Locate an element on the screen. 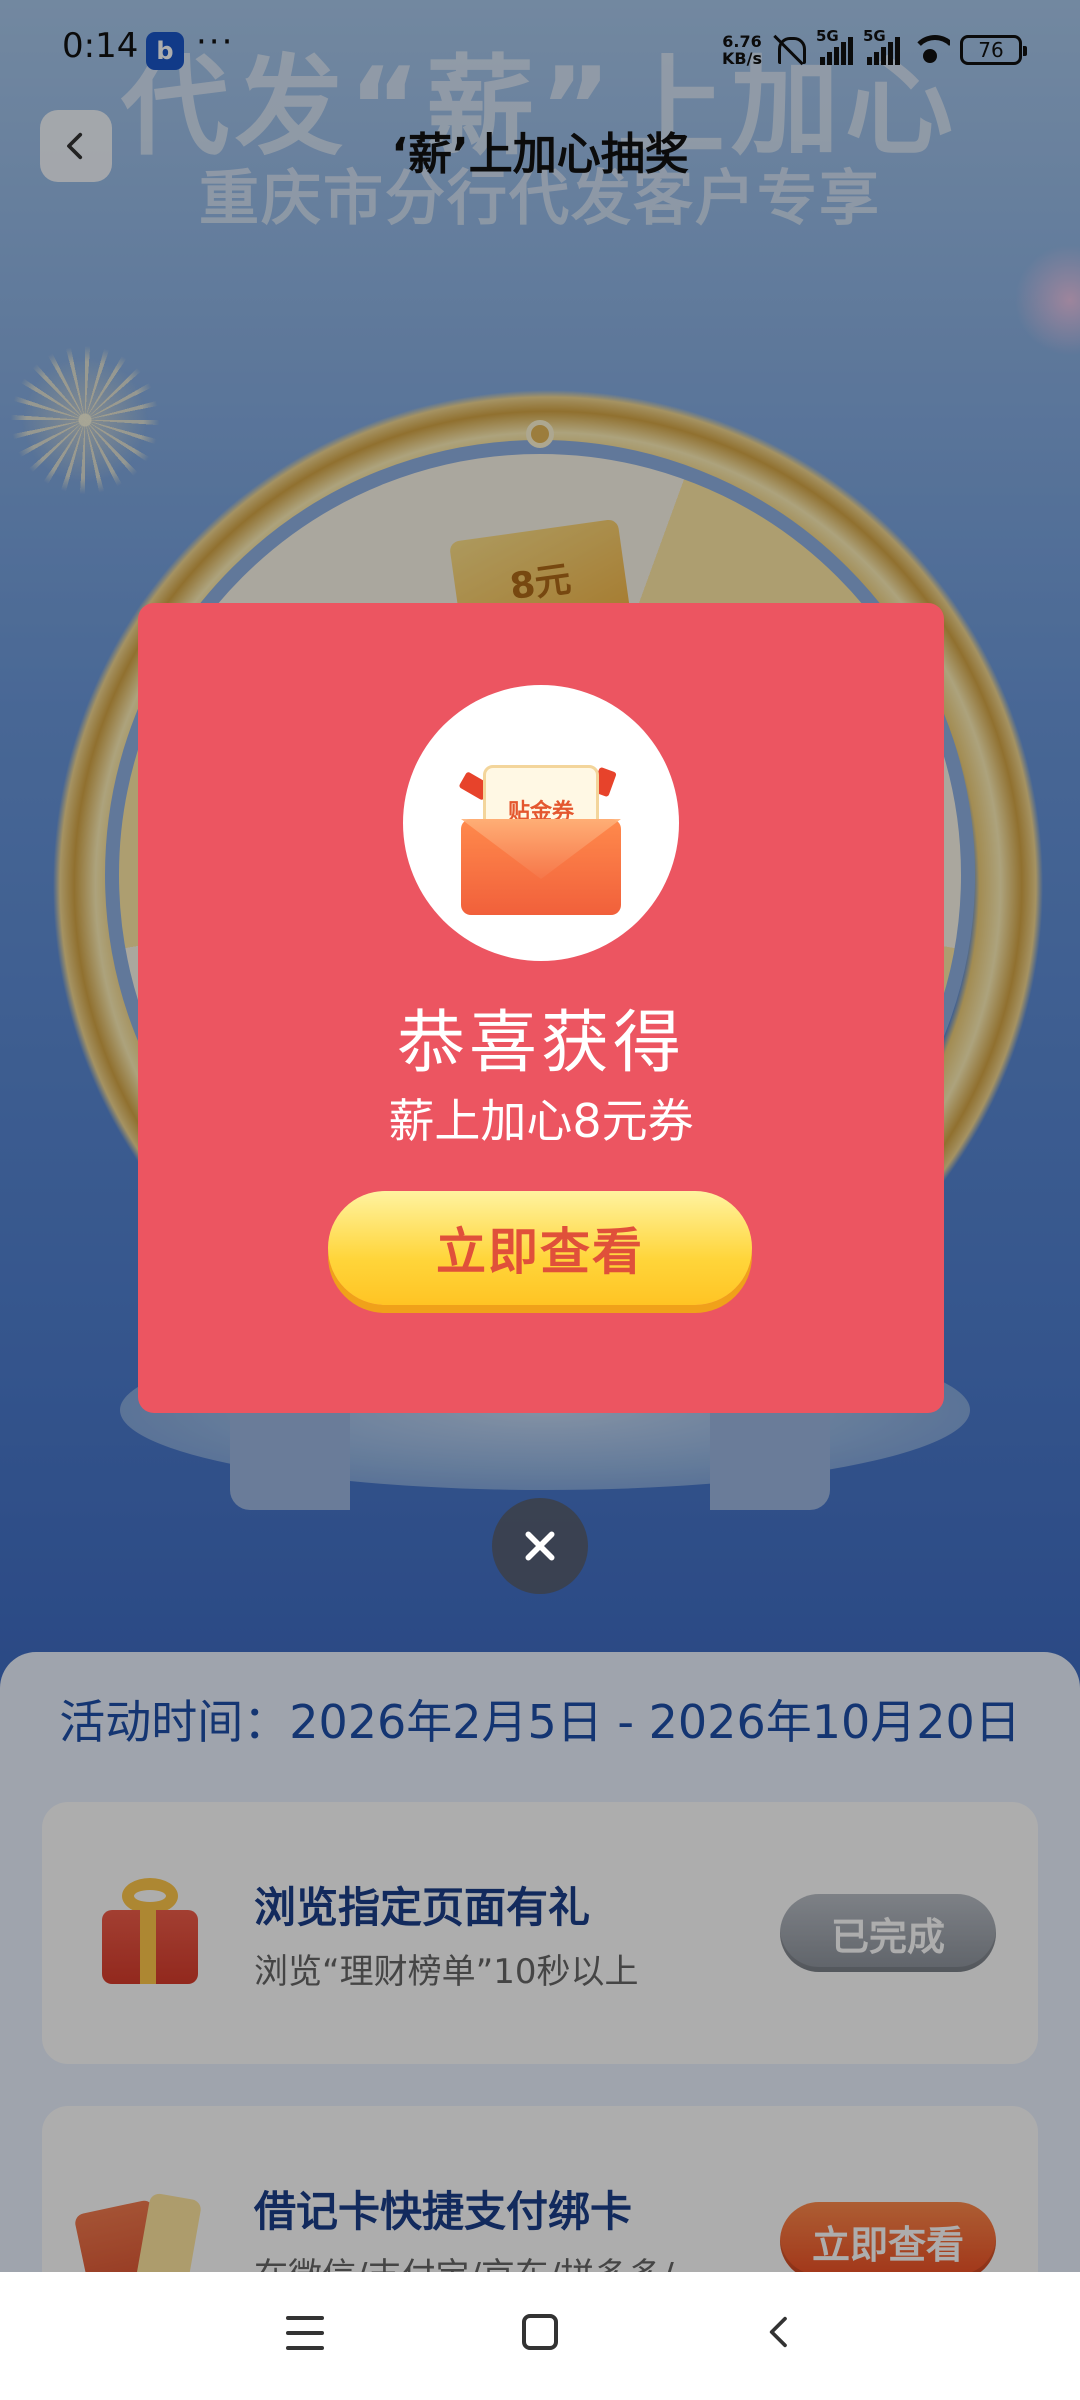 Image resolution: width=1080 pixels, height=2400 pixels. voucher-envelope-icon: 贴金券 is located at coordinates (539, 832).